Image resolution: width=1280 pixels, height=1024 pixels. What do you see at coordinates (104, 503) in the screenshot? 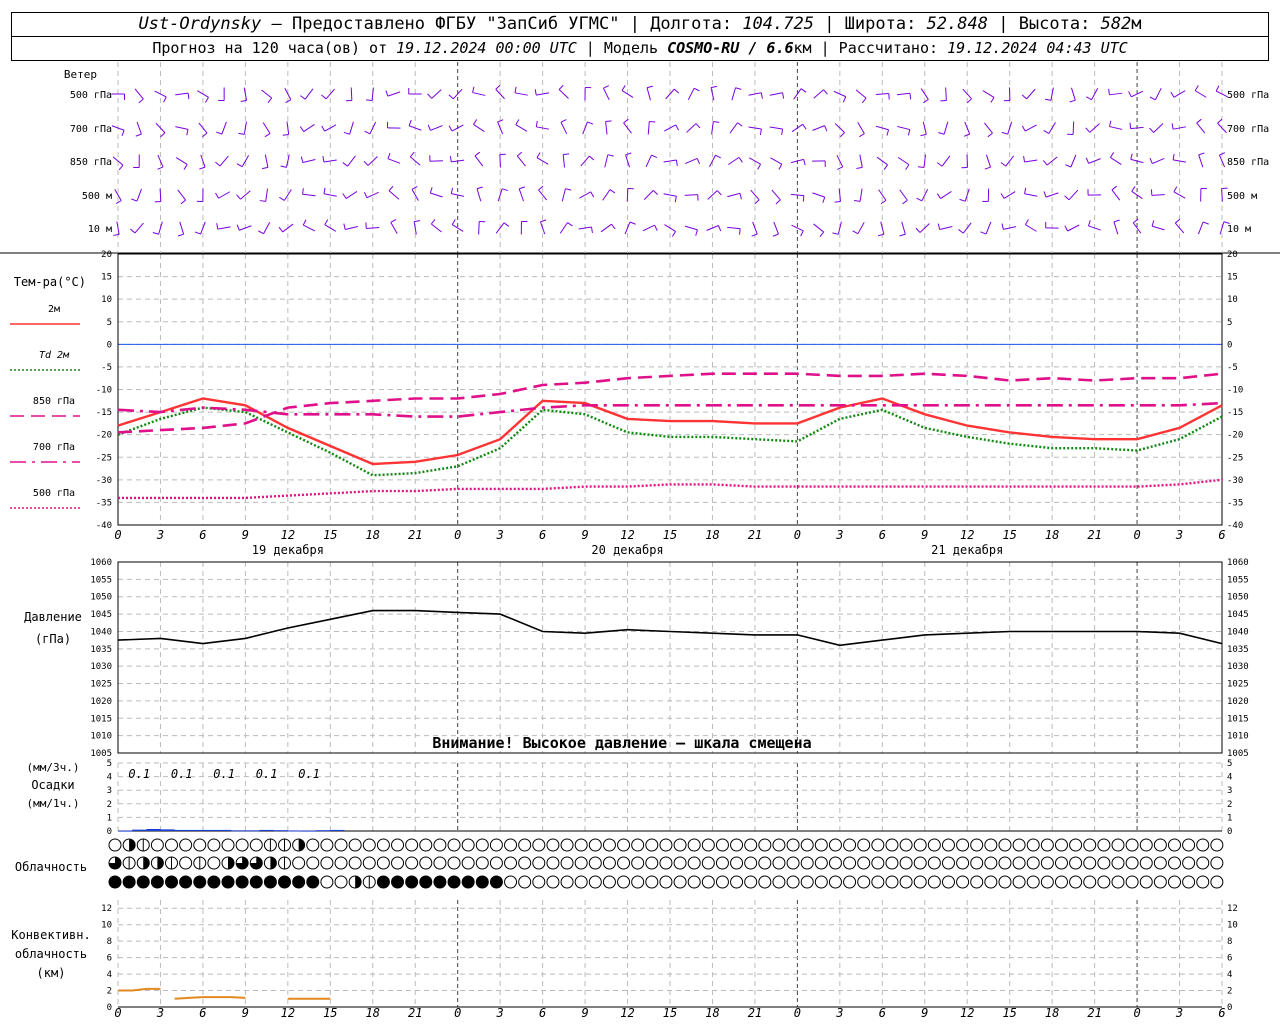
I see `temp-tick-left: -35` at bounding box center [104, 503].